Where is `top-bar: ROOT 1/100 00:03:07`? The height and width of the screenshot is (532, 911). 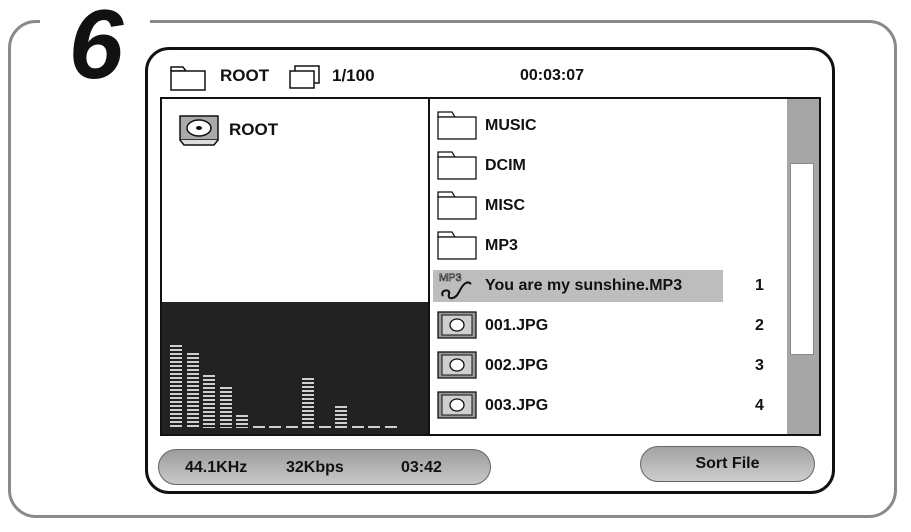 top-bar: ROOT 1/100 00:03:07 is located at coordinates (490, 77).